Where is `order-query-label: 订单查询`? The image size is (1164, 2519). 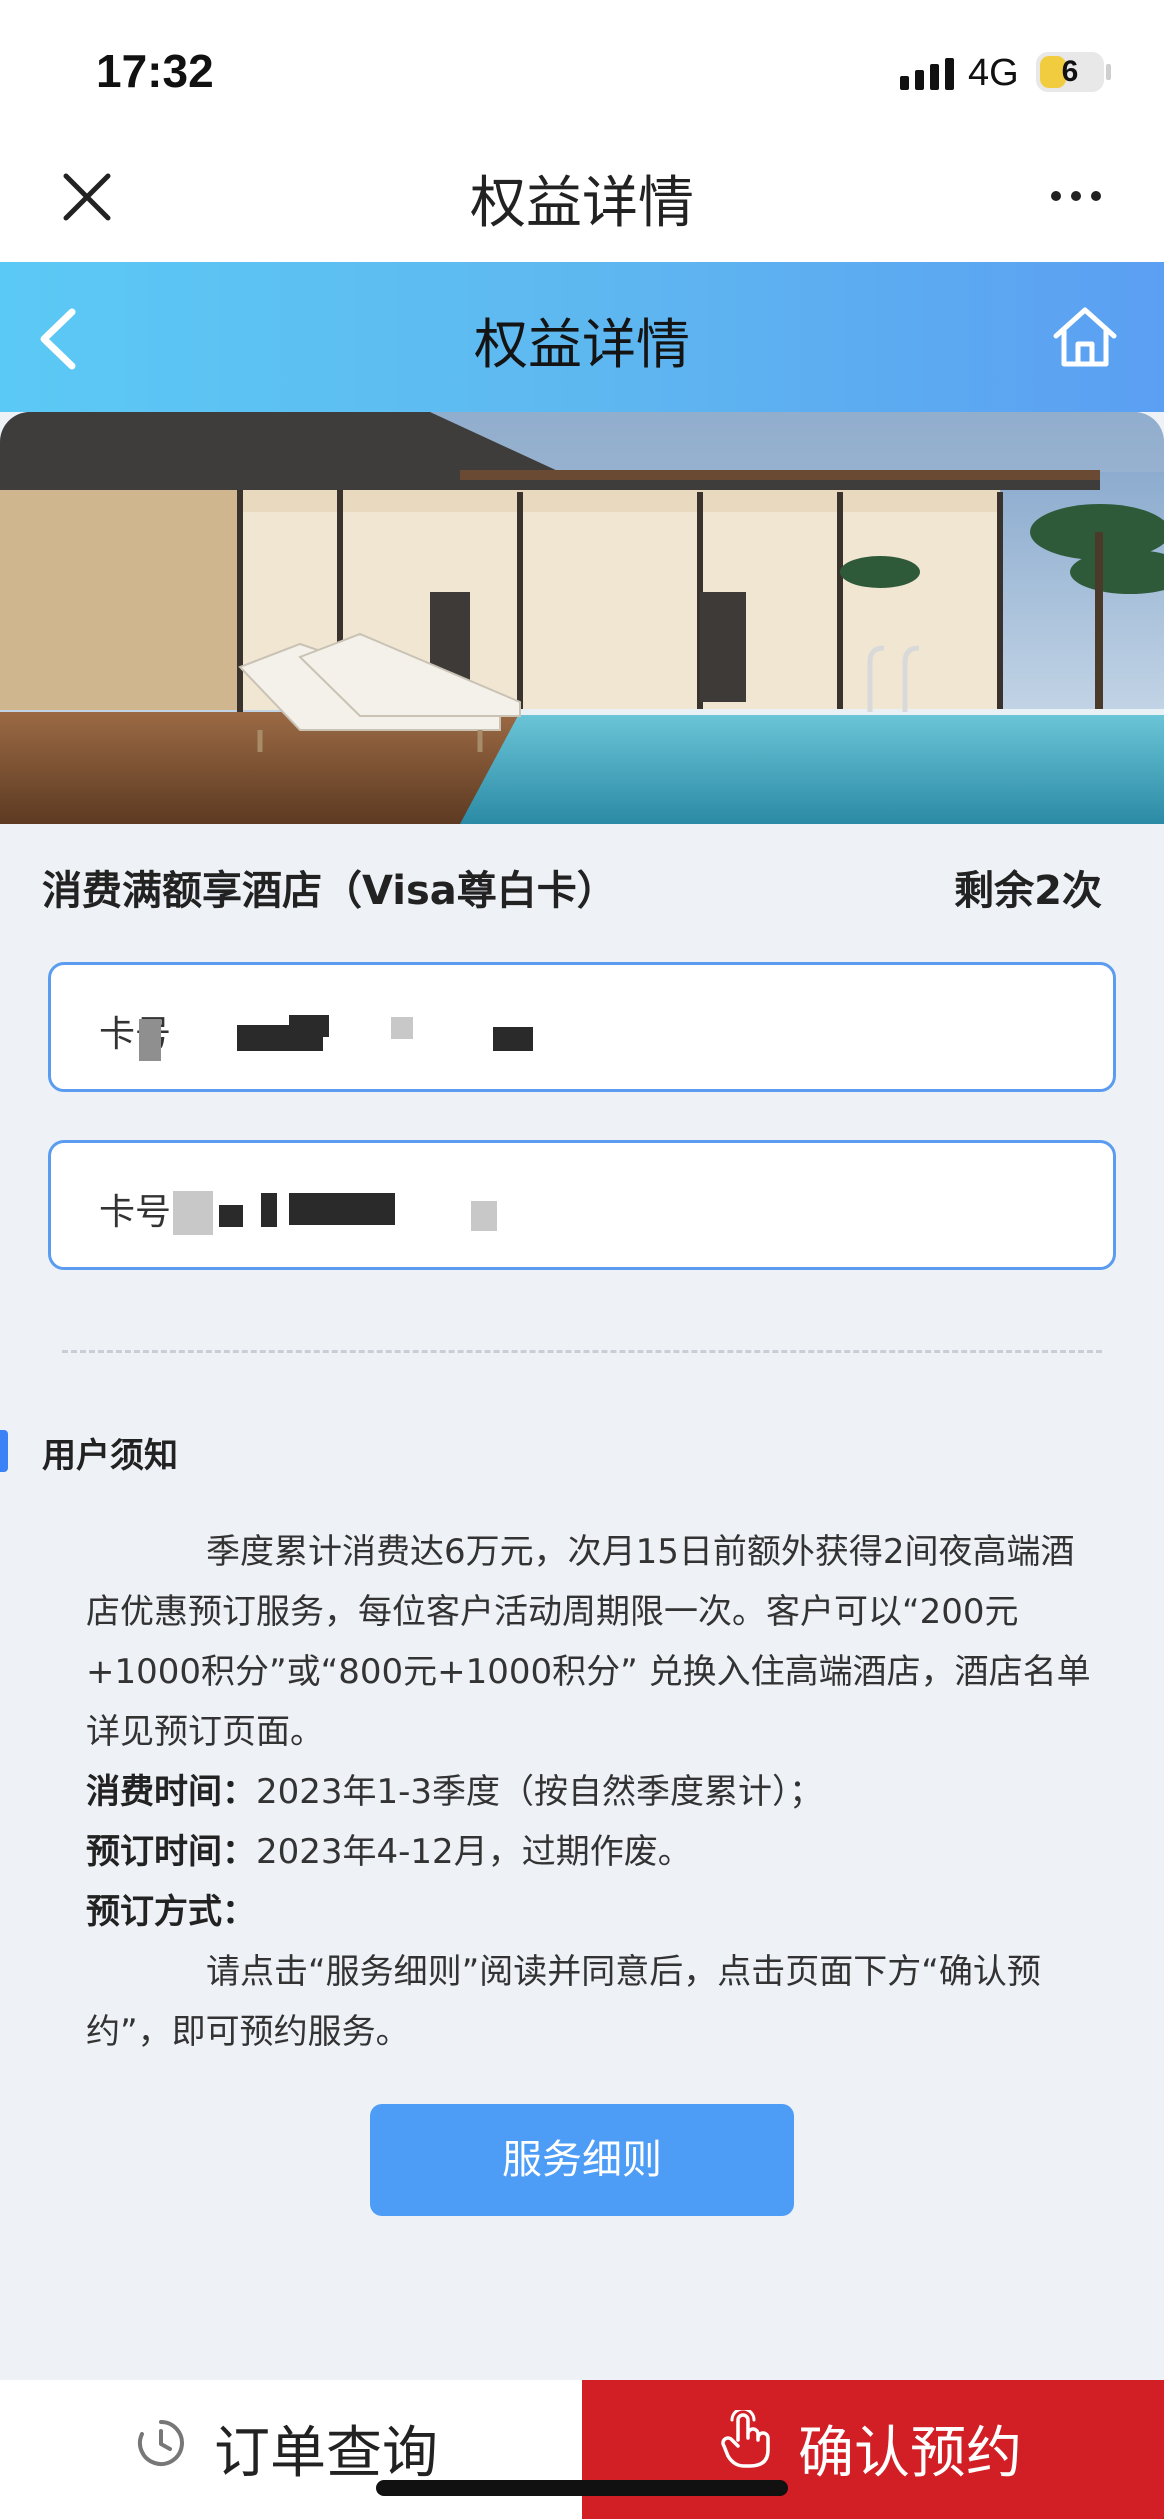
order-query-label: 订单查询 is located at coordinates (326, 2448).